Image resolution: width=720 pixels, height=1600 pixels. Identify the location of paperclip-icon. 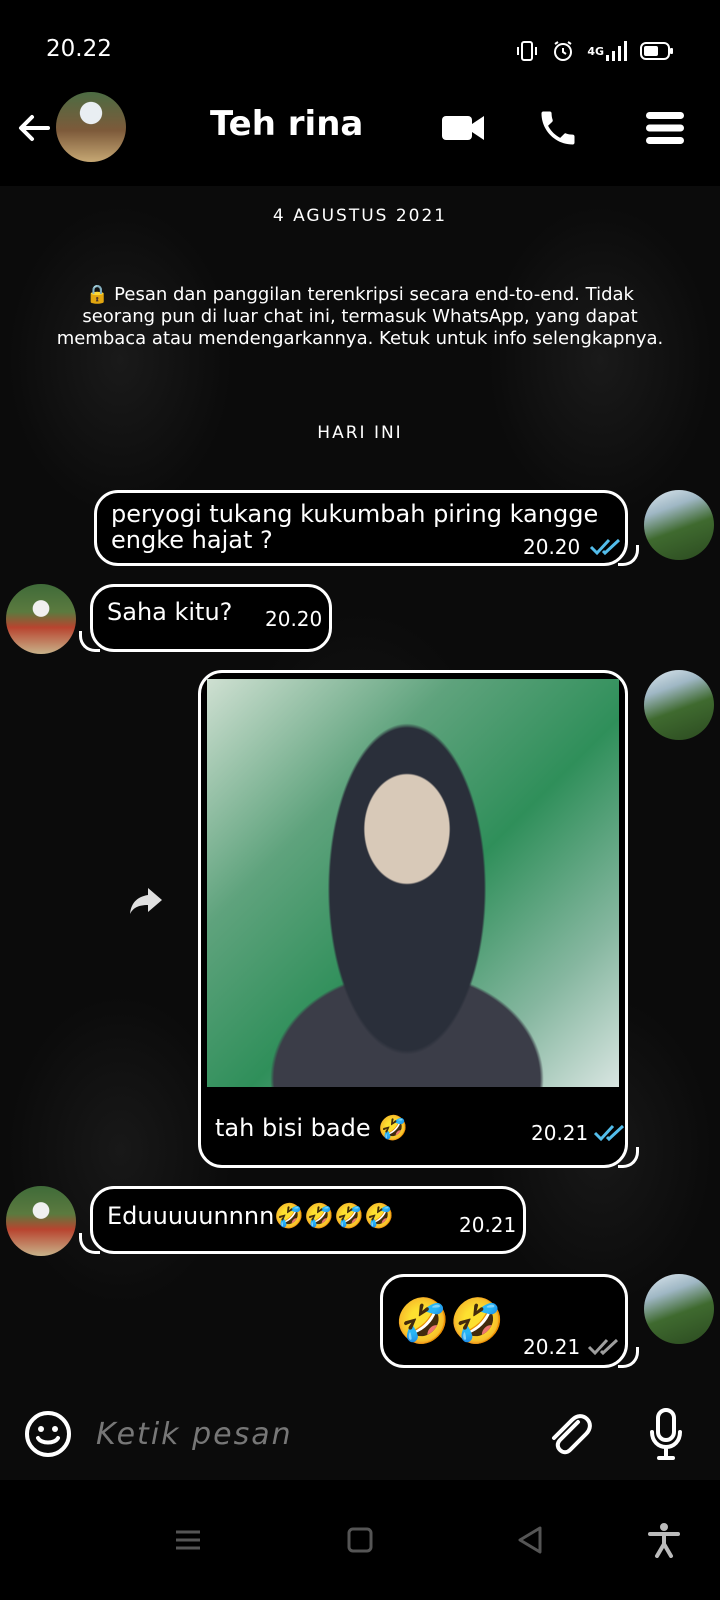
(572, 1434).